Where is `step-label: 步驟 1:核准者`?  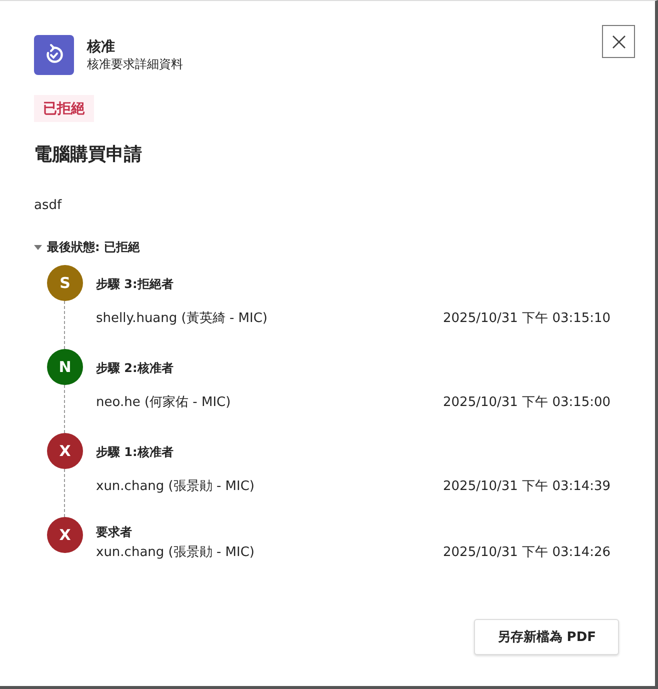
step-label: 步驟 1:核准者 is located at coordinates (135, 452).